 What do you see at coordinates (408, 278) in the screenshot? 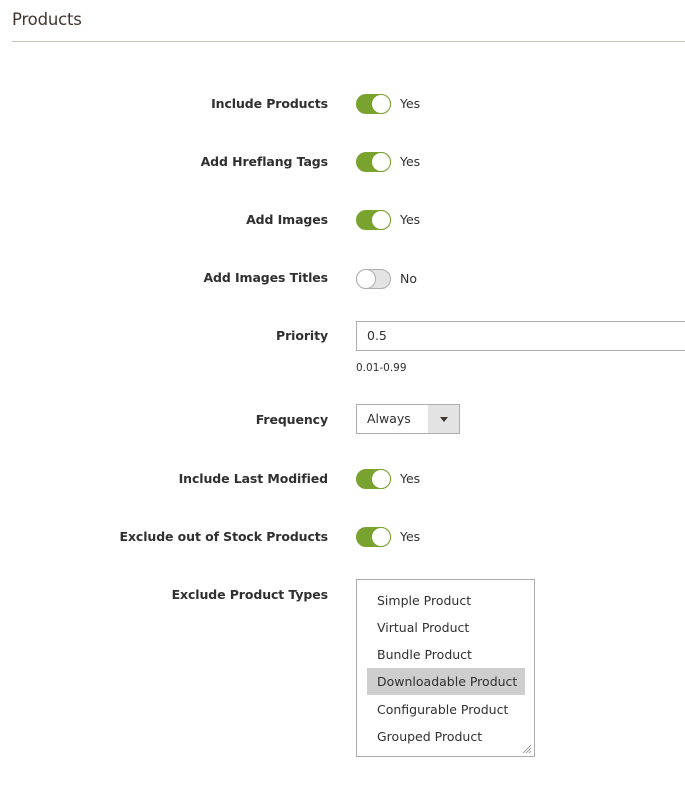
I see `add-images-titles-value: No` at bounding box center [408, 278].